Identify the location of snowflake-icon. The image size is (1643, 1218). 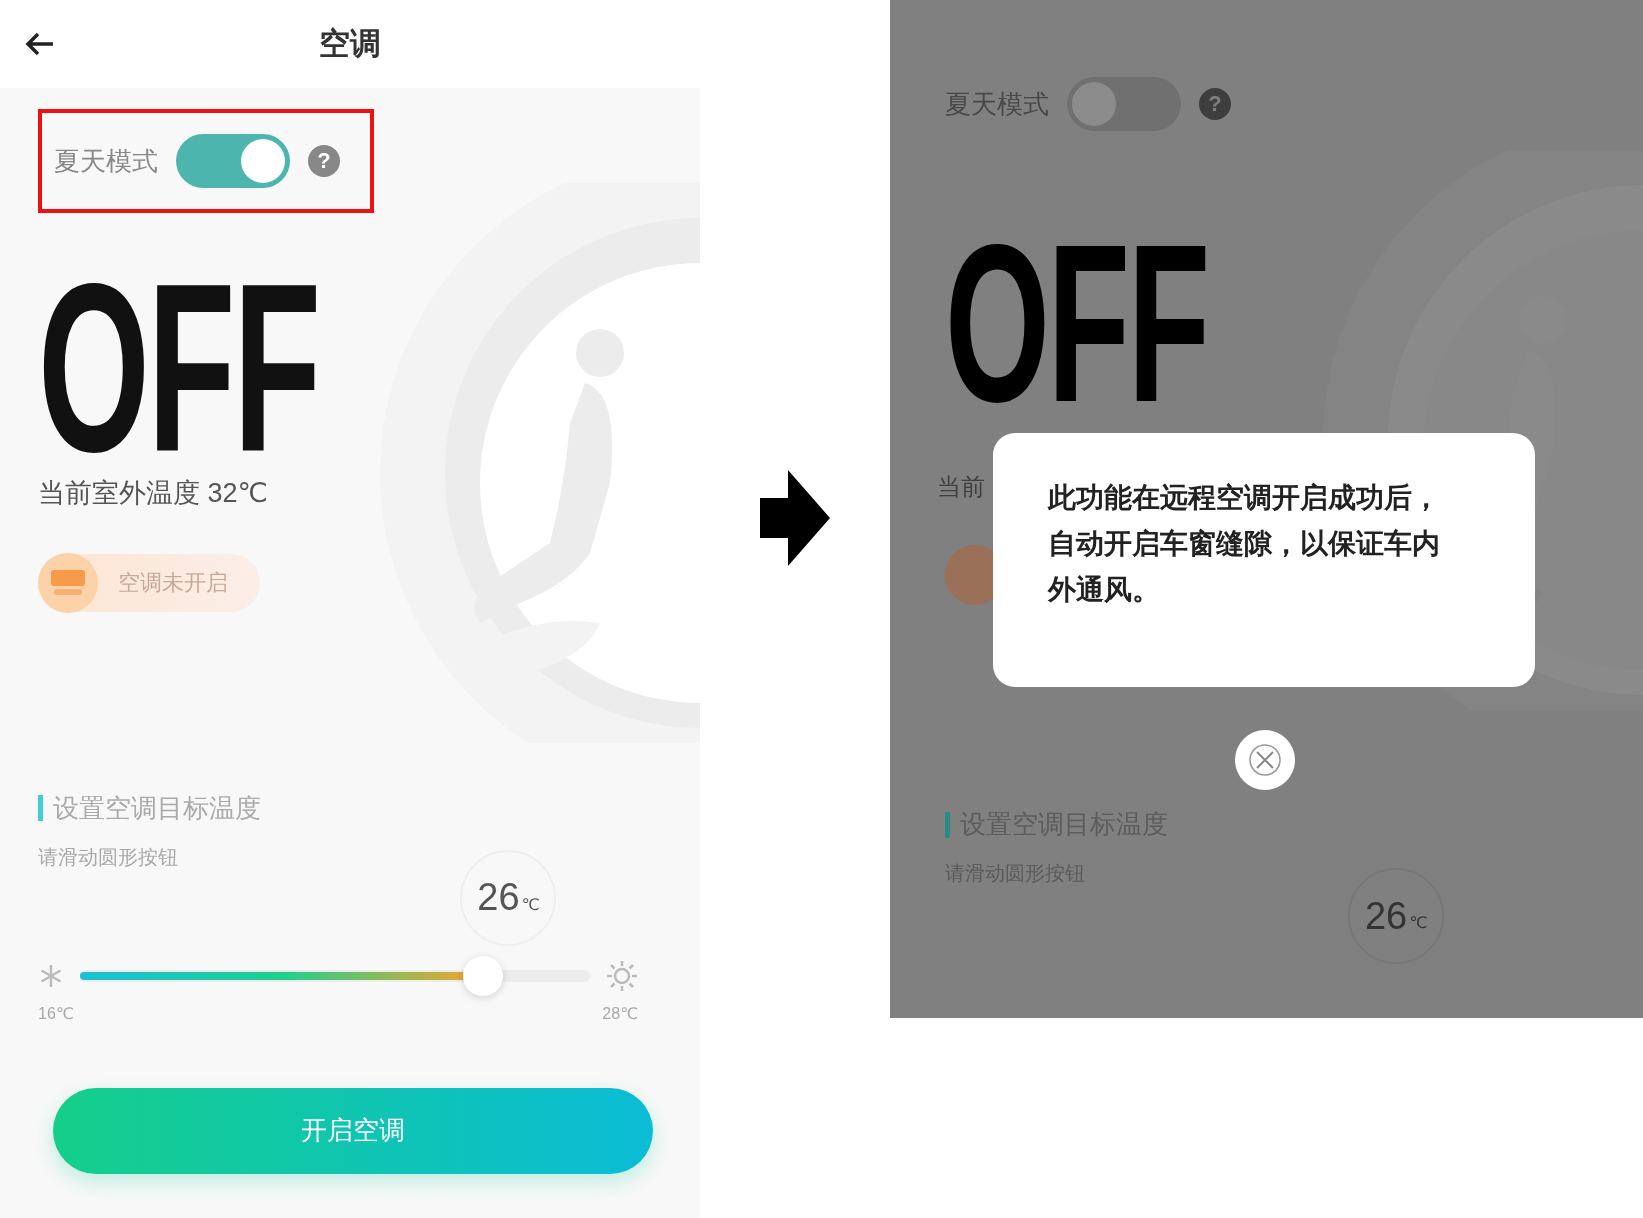
(51, 975).